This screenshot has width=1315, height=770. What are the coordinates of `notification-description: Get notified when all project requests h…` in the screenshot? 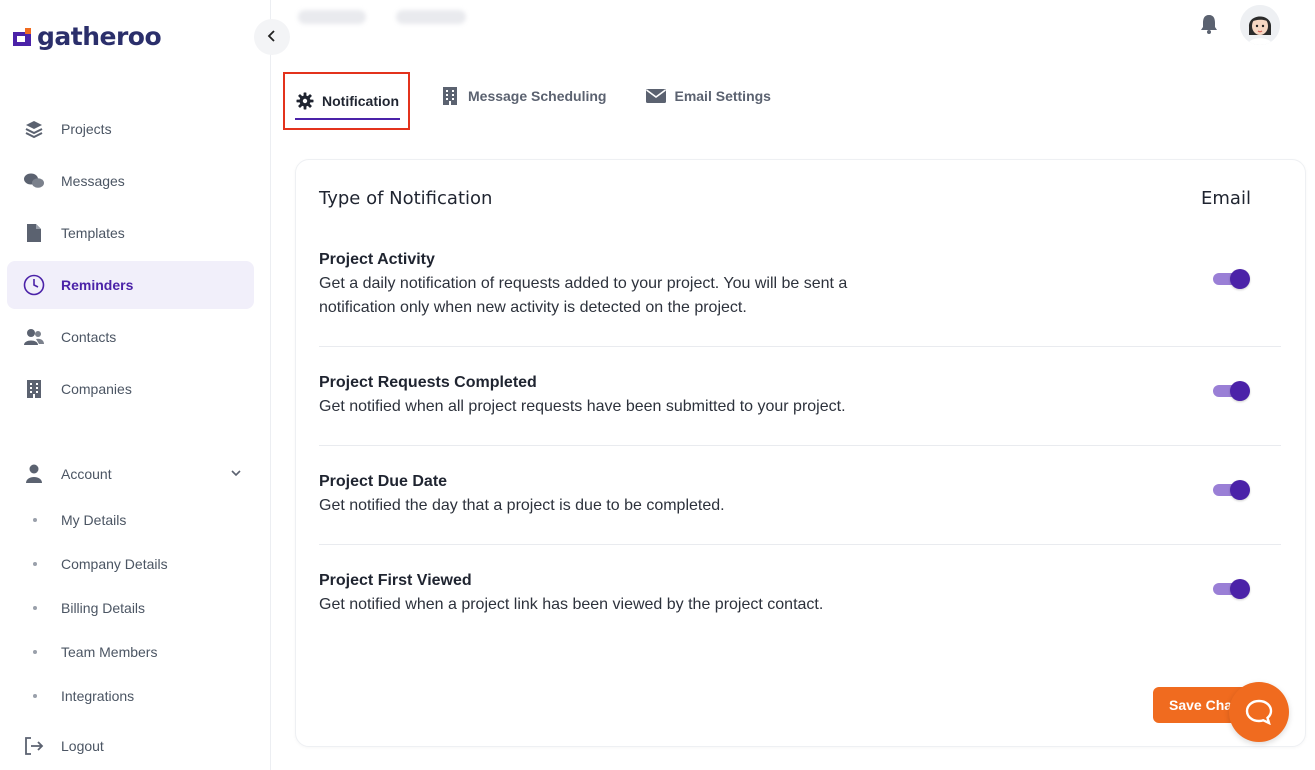 It's located at (582, 406).